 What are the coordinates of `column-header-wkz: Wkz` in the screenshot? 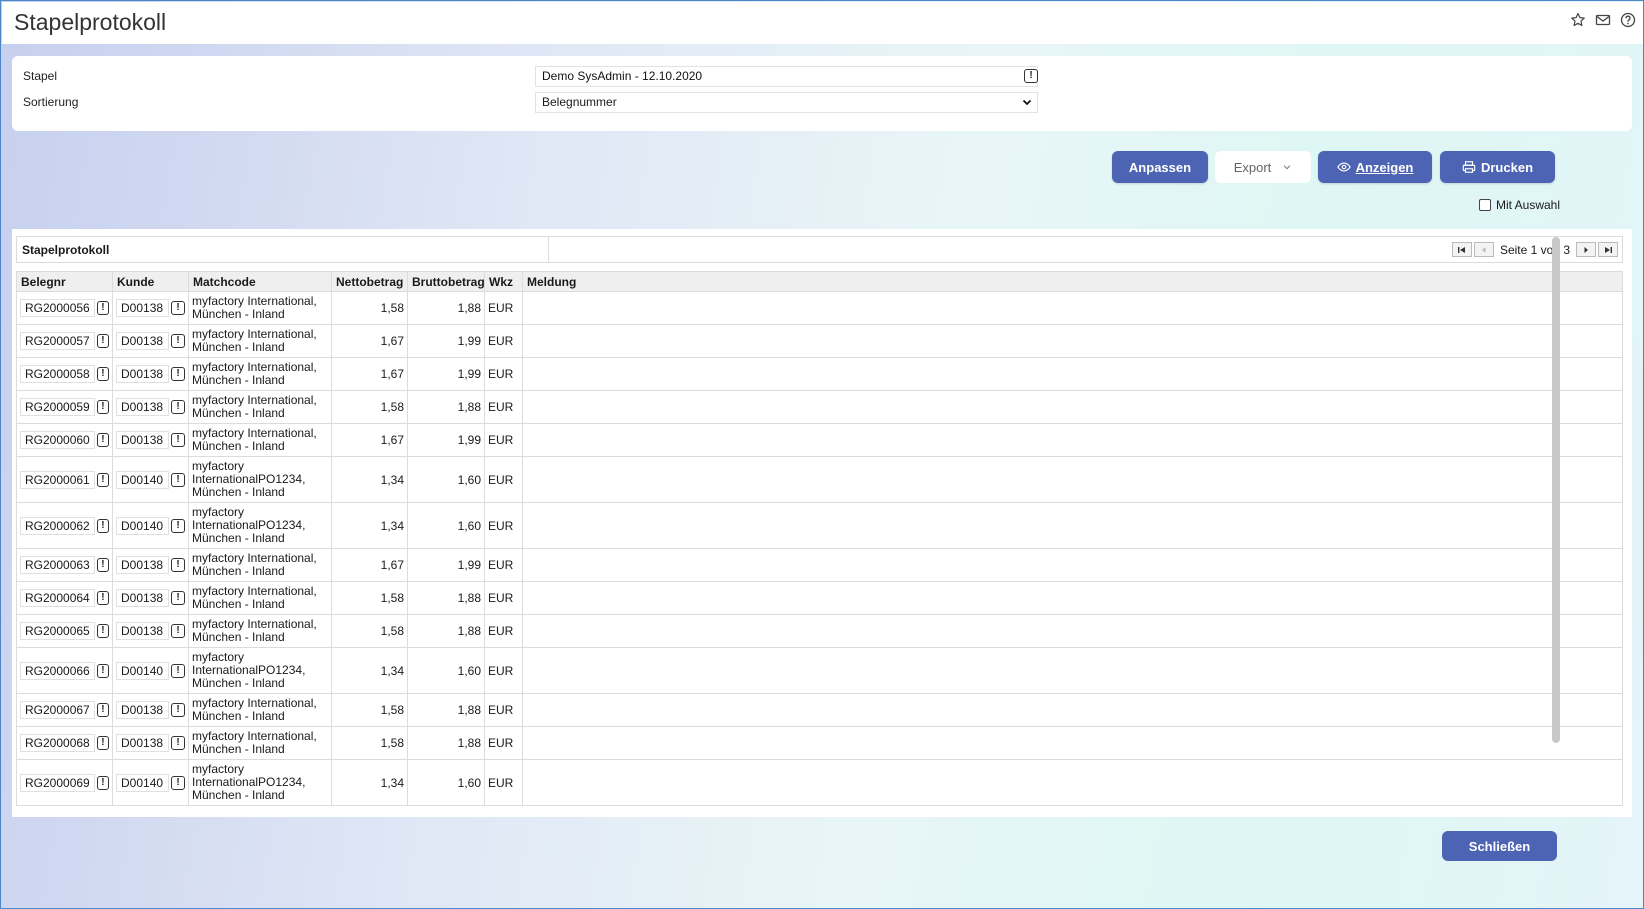 It's located at (503, 281).